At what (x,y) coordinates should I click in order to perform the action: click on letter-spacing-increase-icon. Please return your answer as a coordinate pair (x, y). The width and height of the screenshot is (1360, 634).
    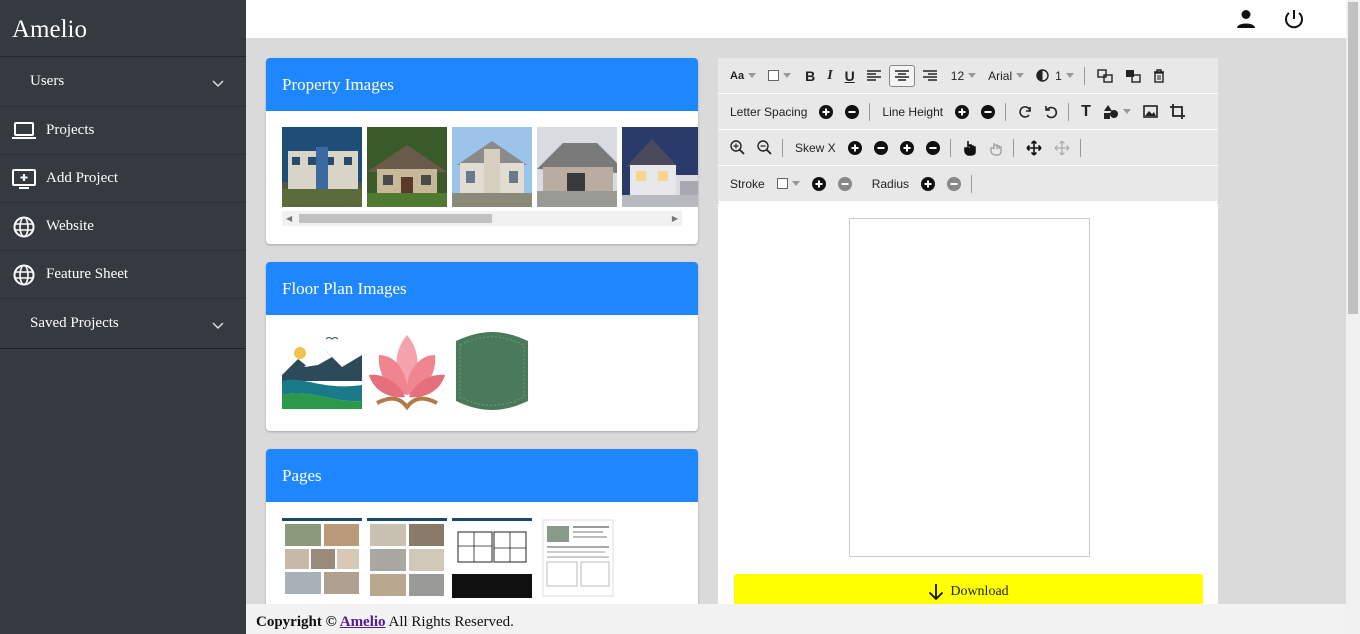
    Looking at the image, I should click on (826, 111).